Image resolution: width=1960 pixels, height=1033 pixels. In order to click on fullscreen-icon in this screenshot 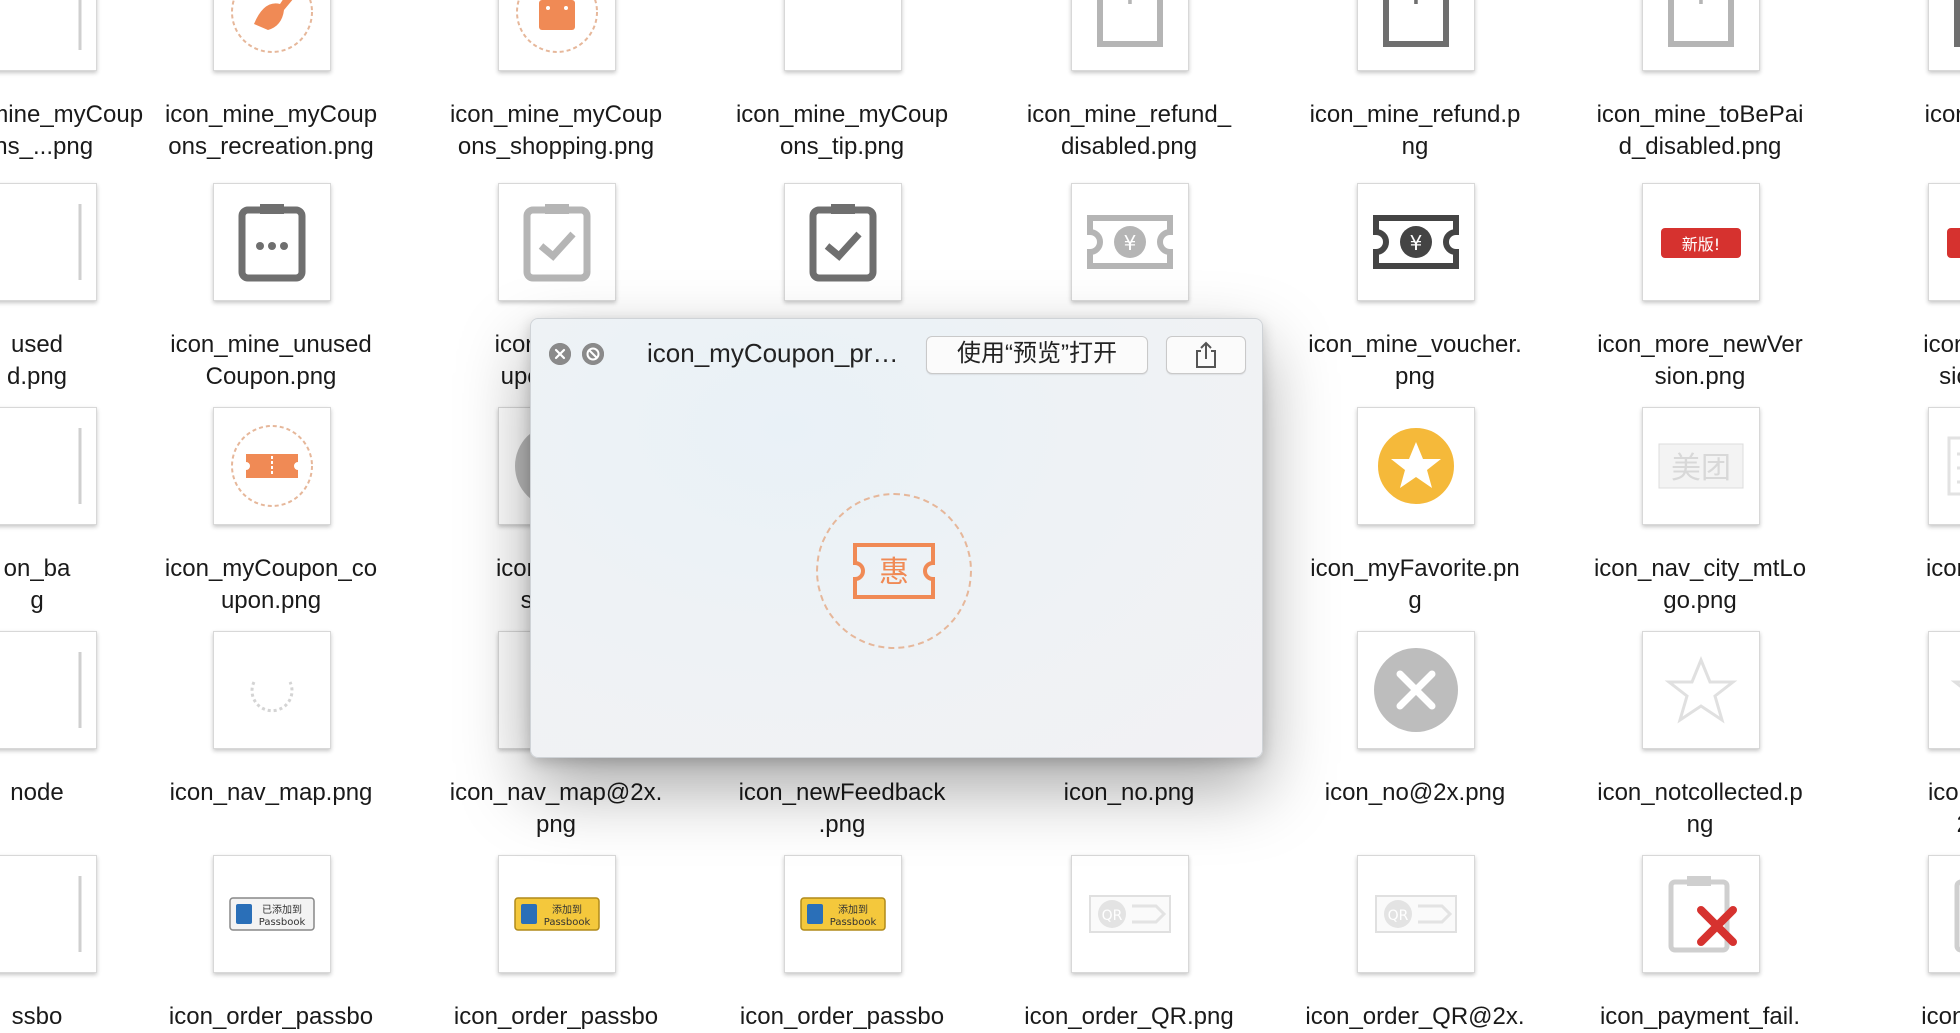, I will do `click(593, 354)`.